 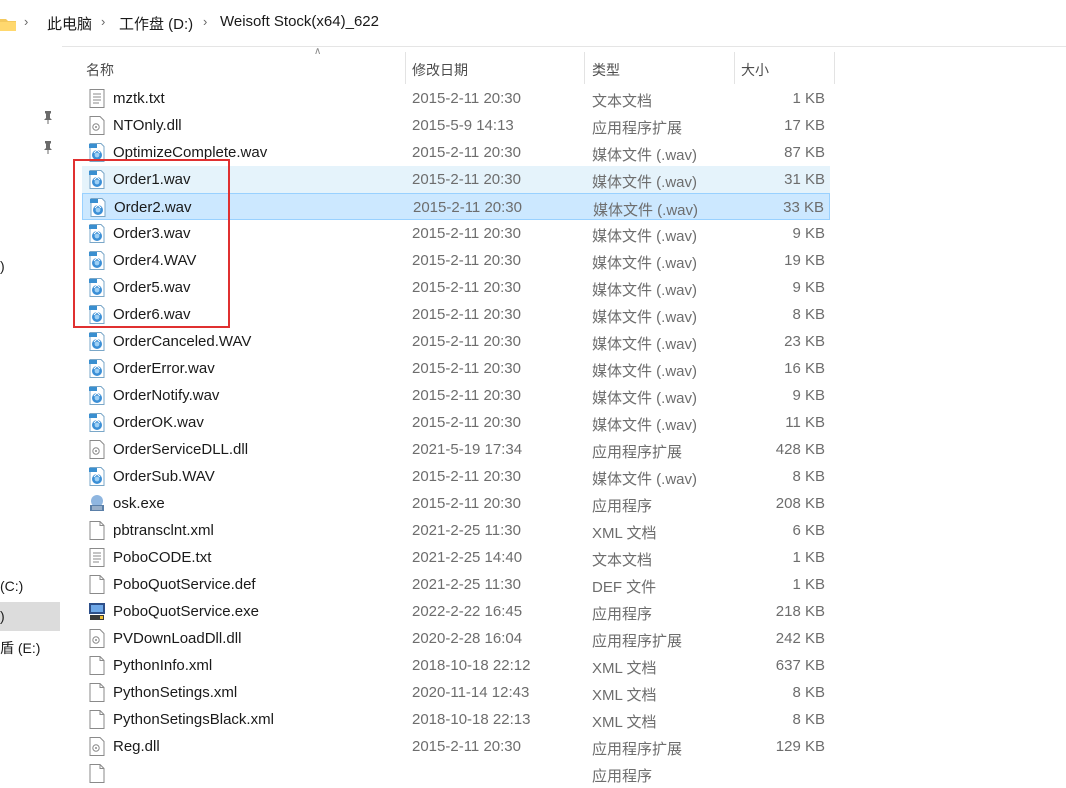 I want to click on file-name: NTOnly.dll, so click(x=147, y=125).